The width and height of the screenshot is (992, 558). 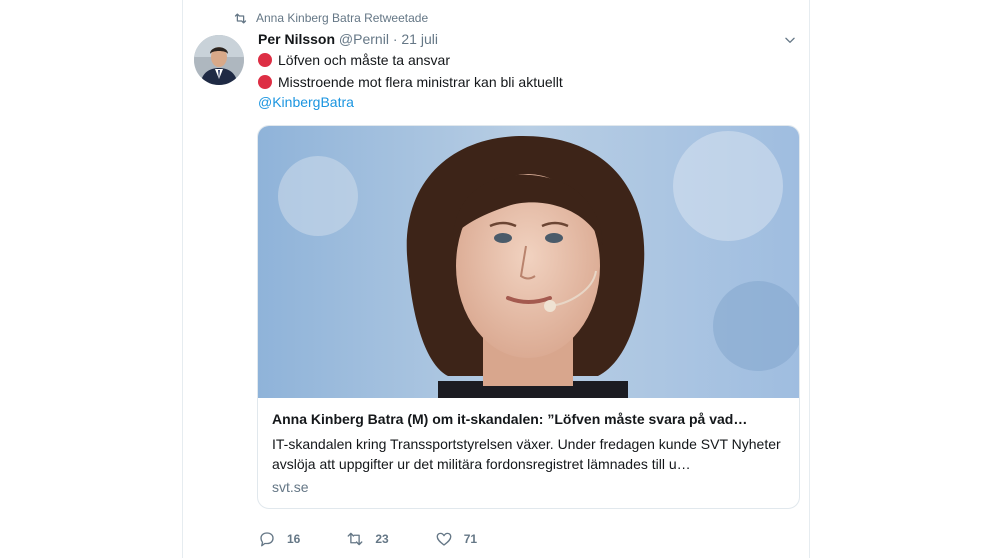 What do you see at coordinates (219, 60) in the screenshot?
I see `avatar` at bounding box center [219, 60].